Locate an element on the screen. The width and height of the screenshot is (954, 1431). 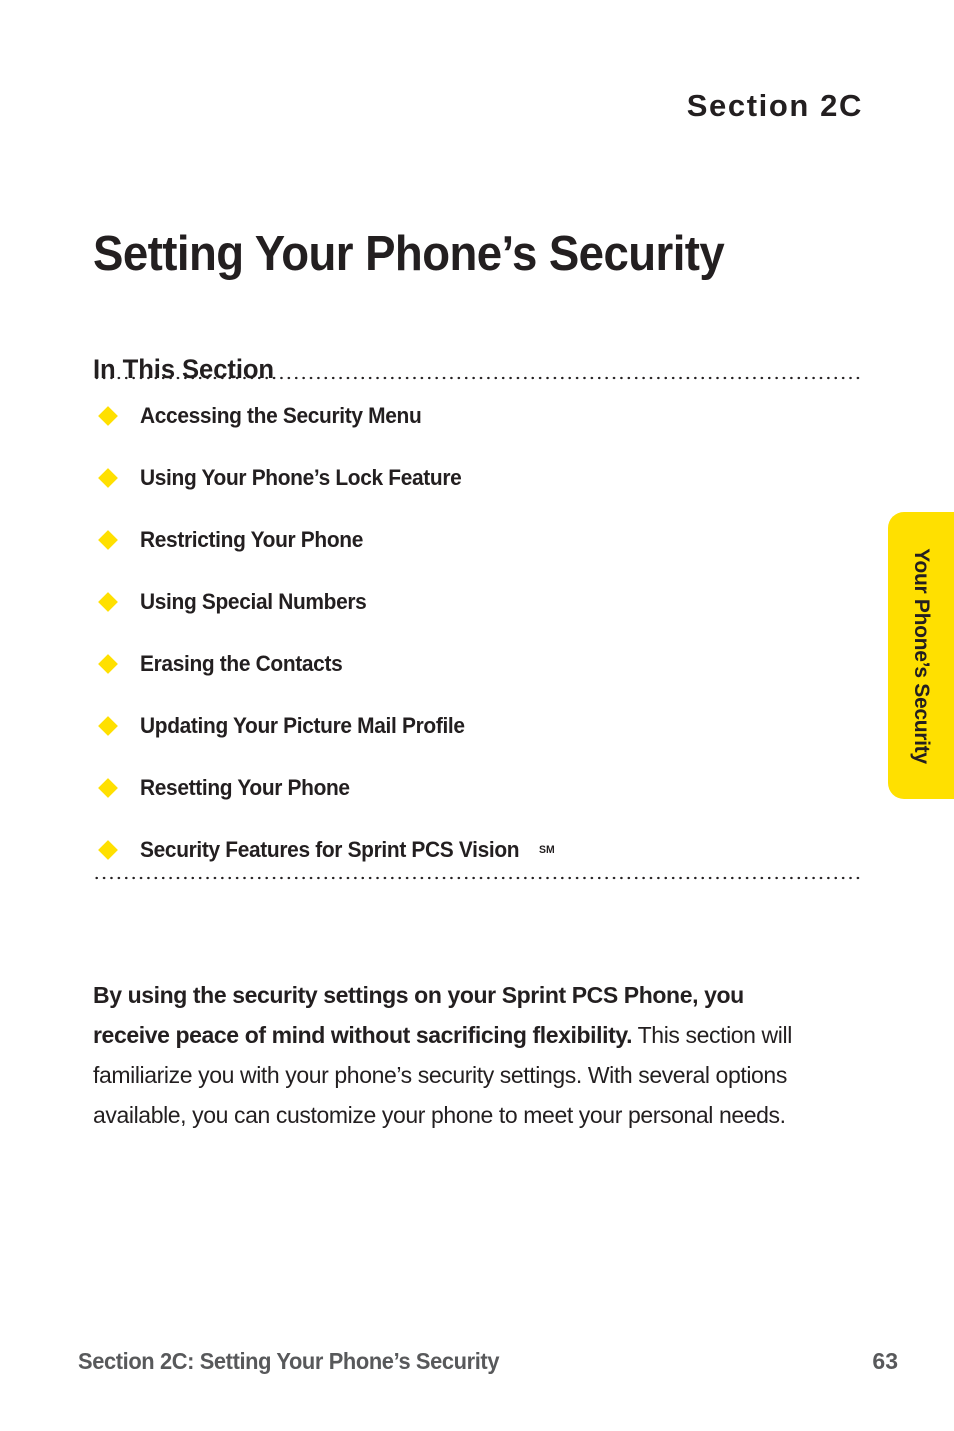
service-mark-text: SM is located at coordinates (547, 850).